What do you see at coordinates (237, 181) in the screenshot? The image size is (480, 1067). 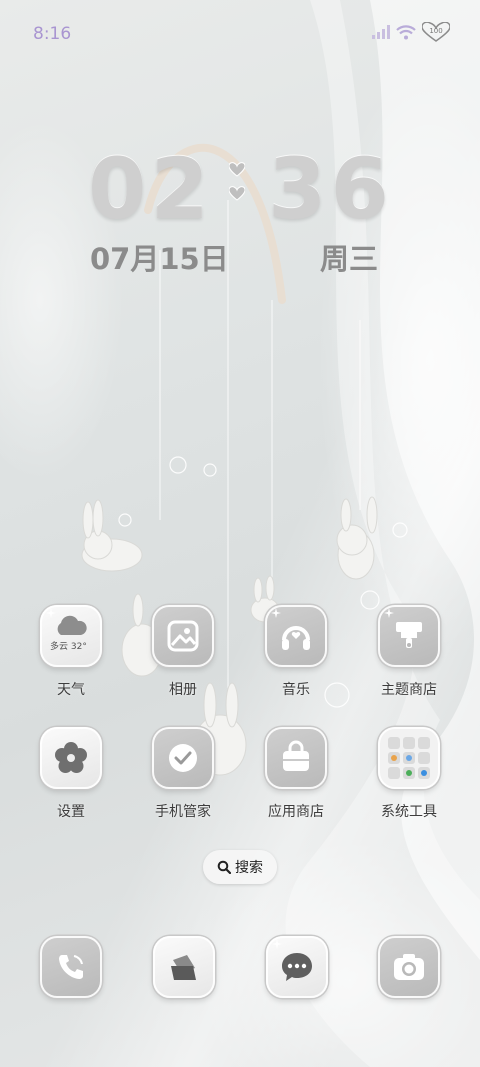 I see `clock-separator-hearts` at bounding box center [237, 181].